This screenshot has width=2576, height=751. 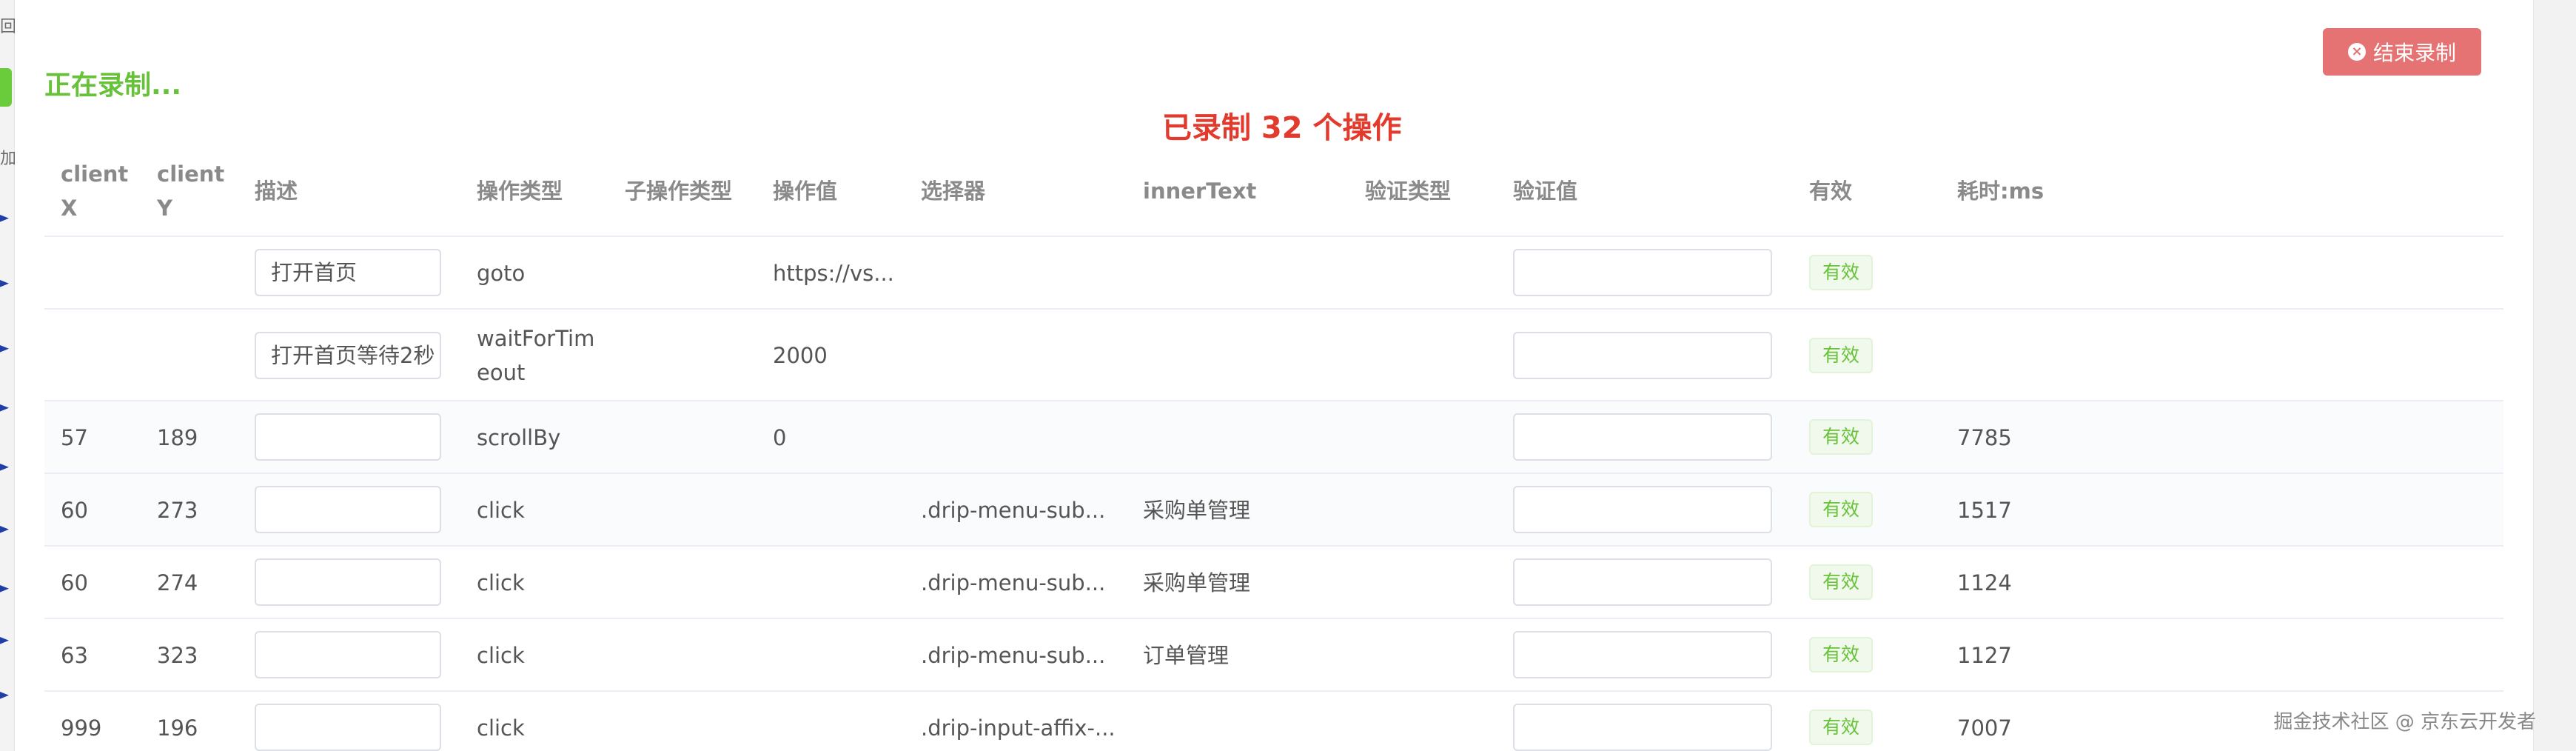 What do you see at coordinates (276, 191) in the screenshot?
I see `header-description: 描述` at bounding box center [276, 191].